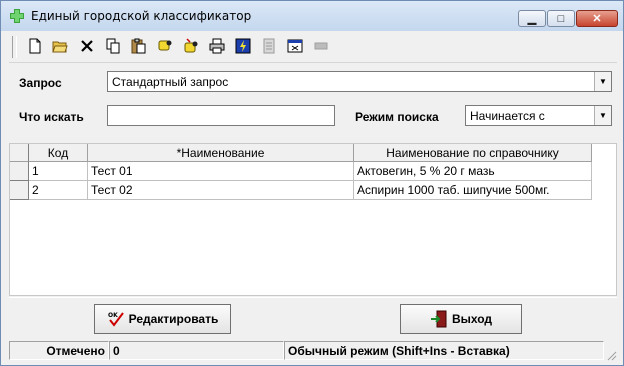  What do you see at coordinates (173, 319) in the screenshot?
I see `edit-button-label: Редактировать` at bounding box center [173, 319].